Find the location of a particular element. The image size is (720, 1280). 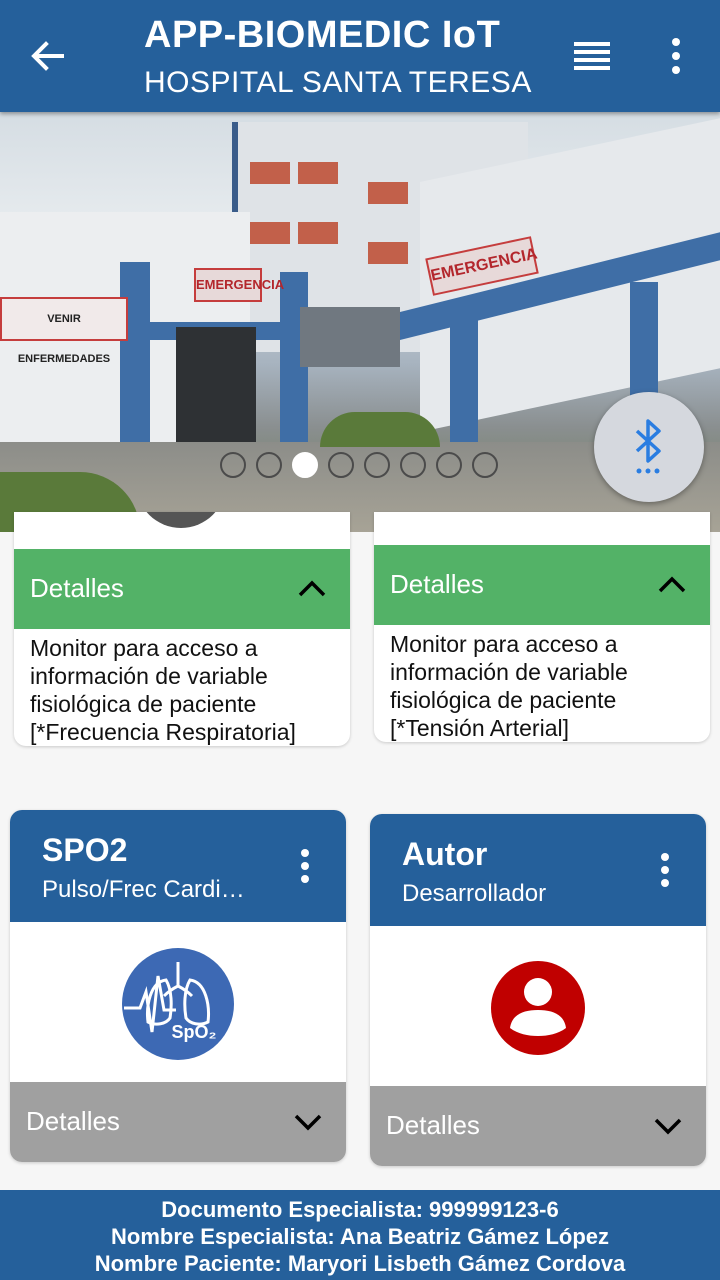

card-title: Autor is located at coordinates (445, 854).